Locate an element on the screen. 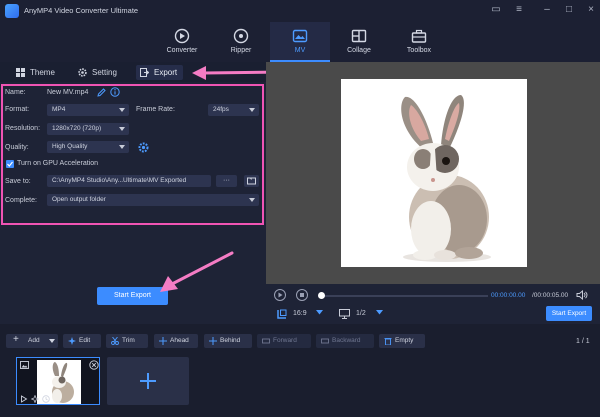 This screenshot has height=417, width=600. remove-clip-icon is located at coordinates (94, 365).